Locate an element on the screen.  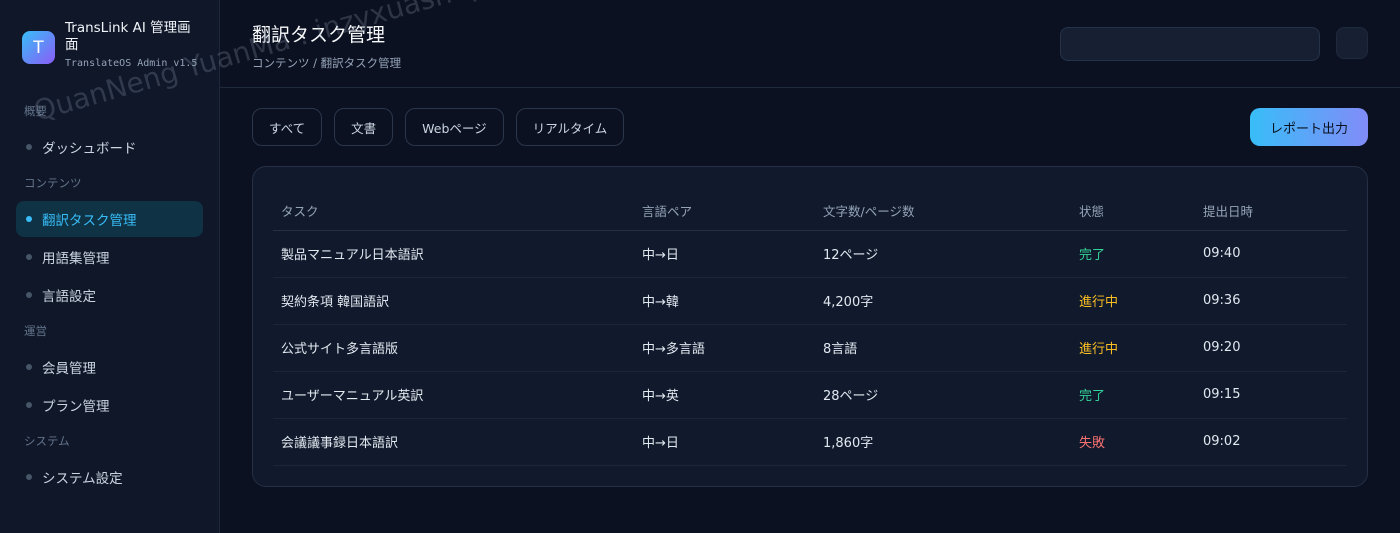
nav-group-content: コンテンツ 翻訳タスク管理 用語集管理 言語設定 is located at coordinates (109, 244).